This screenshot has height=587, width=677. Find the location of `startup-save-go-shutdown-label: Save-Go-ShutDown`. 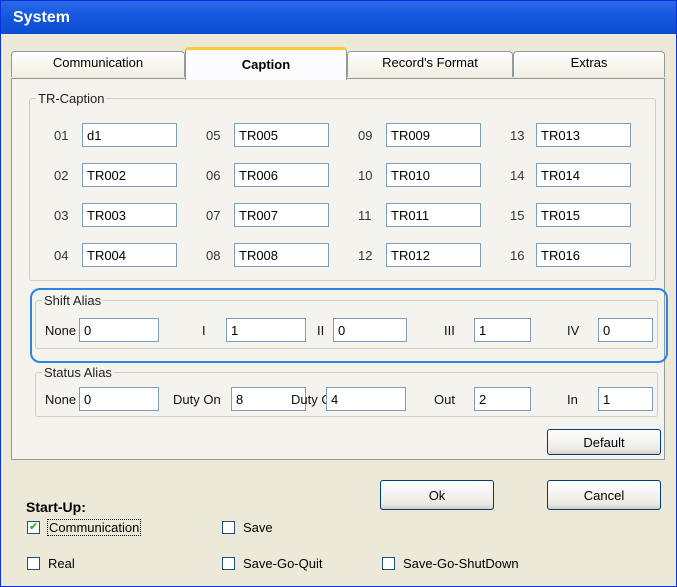

startup-save-go-shutdown-label: Save-Go-ShutDown is located at coordinates (461, 563).